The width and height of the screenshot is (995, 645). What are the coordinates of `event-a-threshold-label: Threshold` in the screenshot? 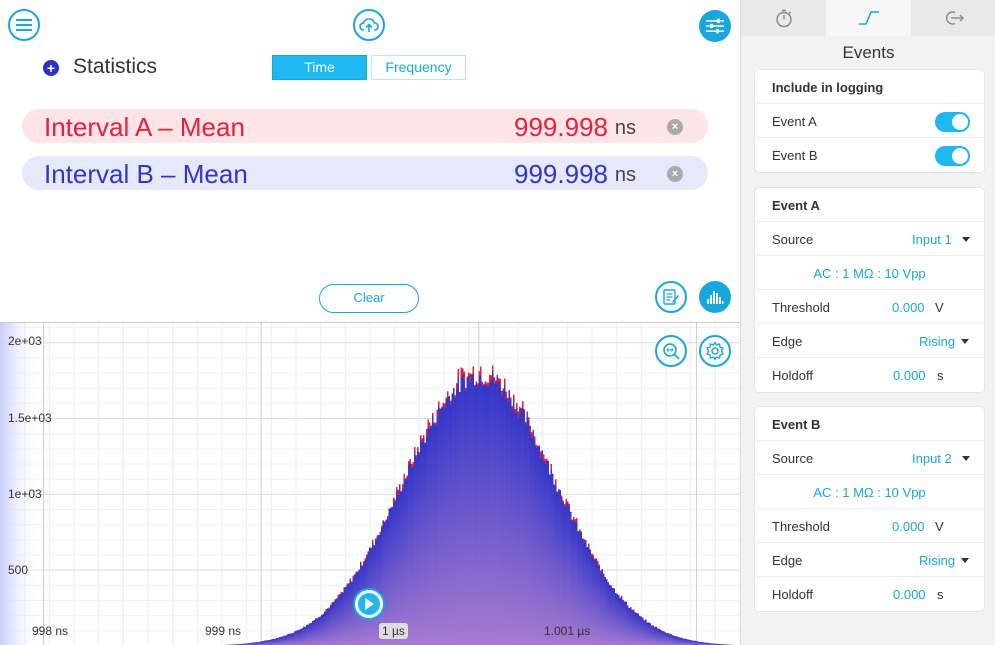 It's located at (801, 307).